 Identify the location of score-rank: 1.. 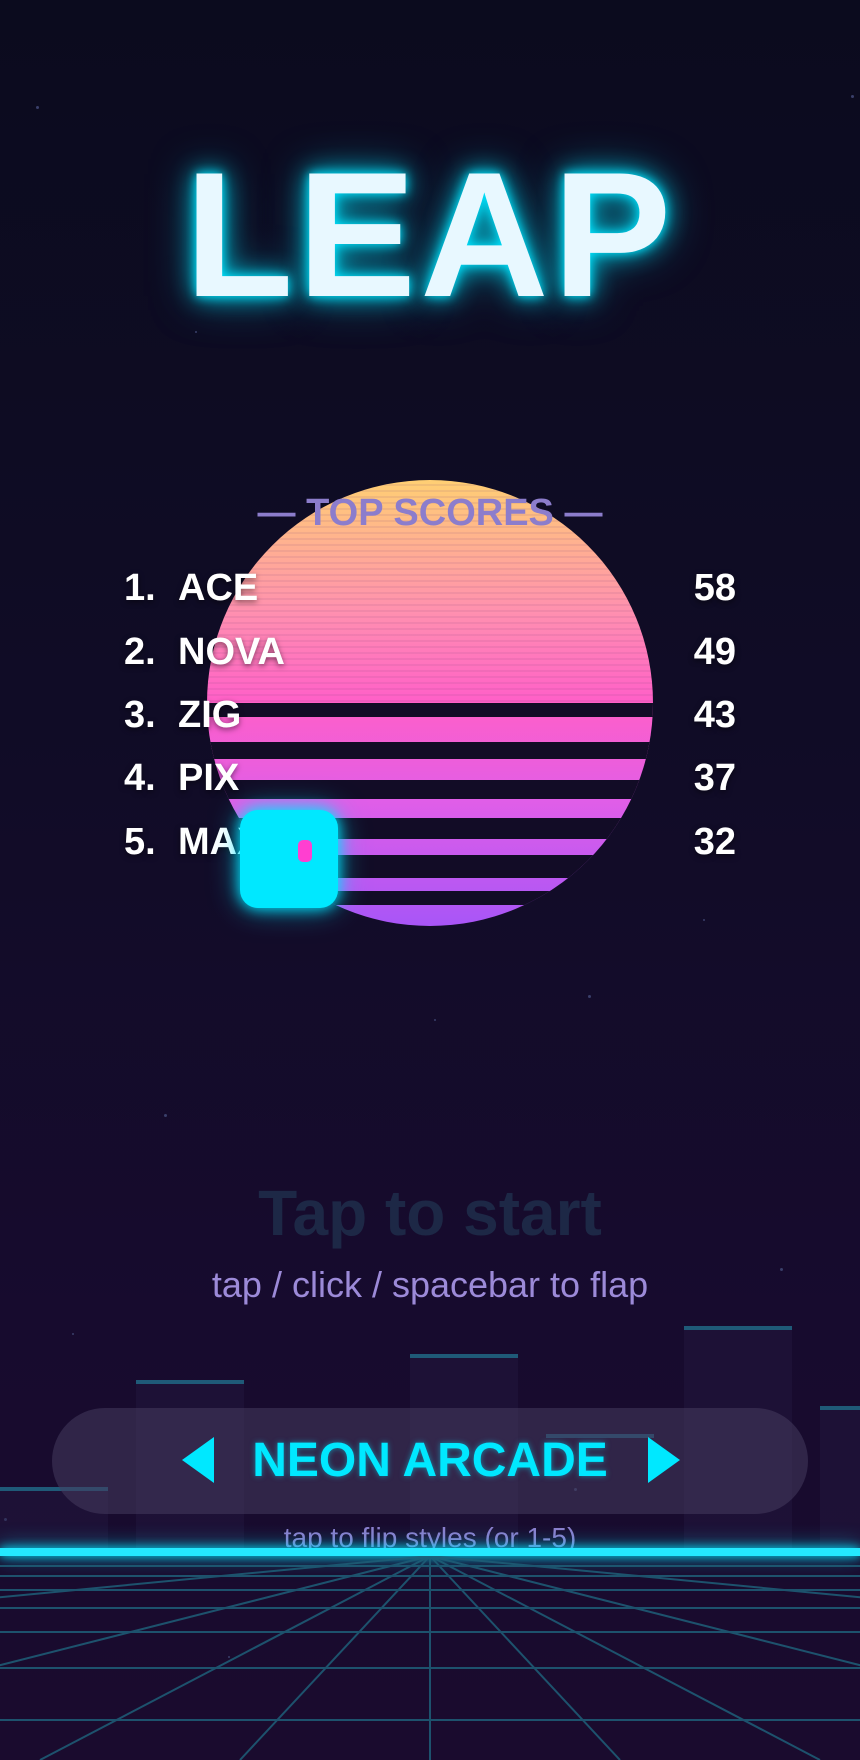
(140, 588).